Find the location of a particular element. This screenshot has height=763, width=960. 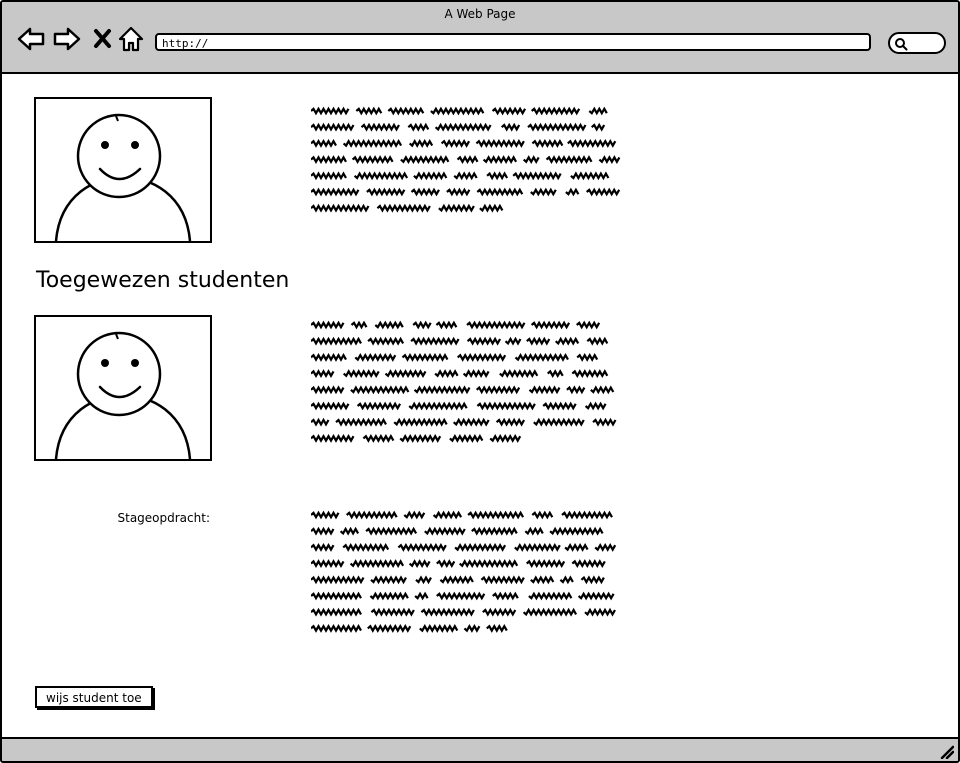

home-icon is located at coordinates (131, 39).